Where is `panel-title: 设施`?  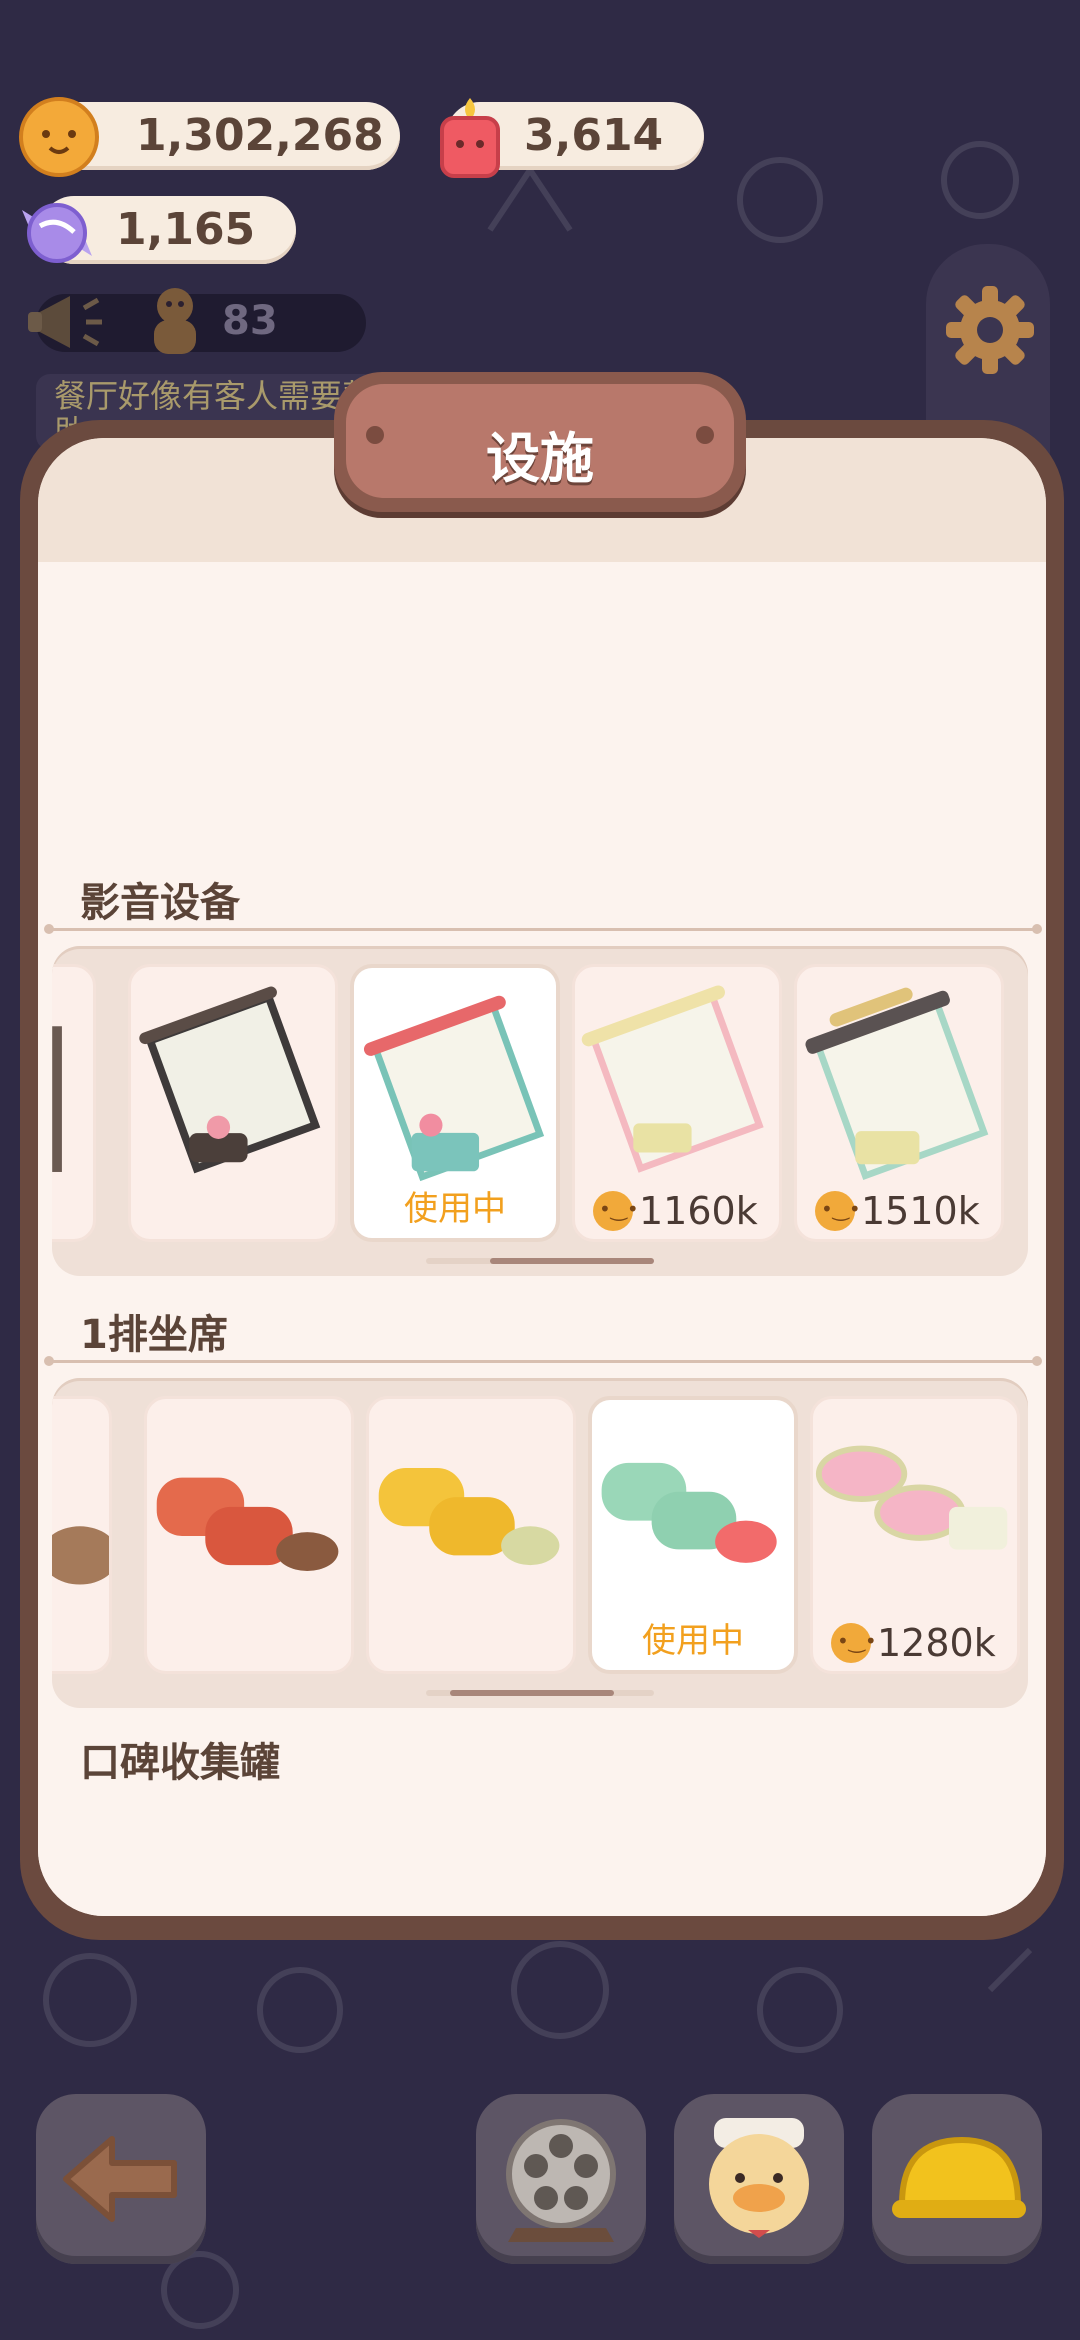 panel-title: 设施 is located at coordinates (540, 458).